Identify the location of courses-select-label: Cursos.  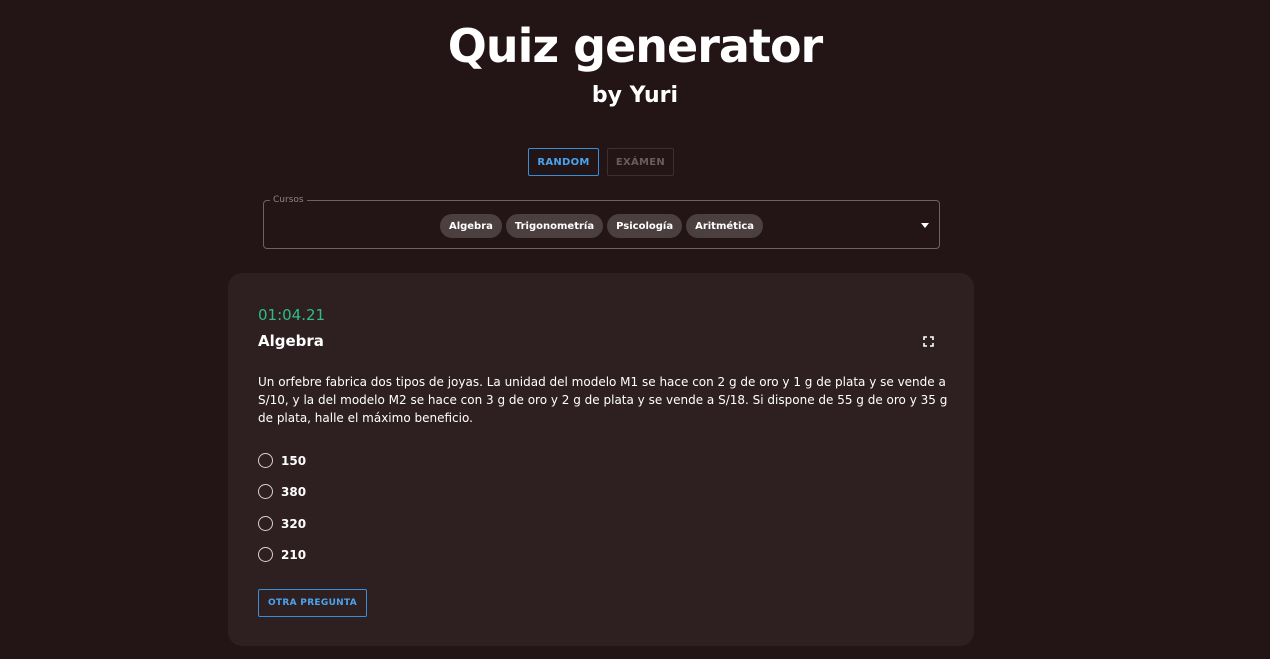
(288, 200).